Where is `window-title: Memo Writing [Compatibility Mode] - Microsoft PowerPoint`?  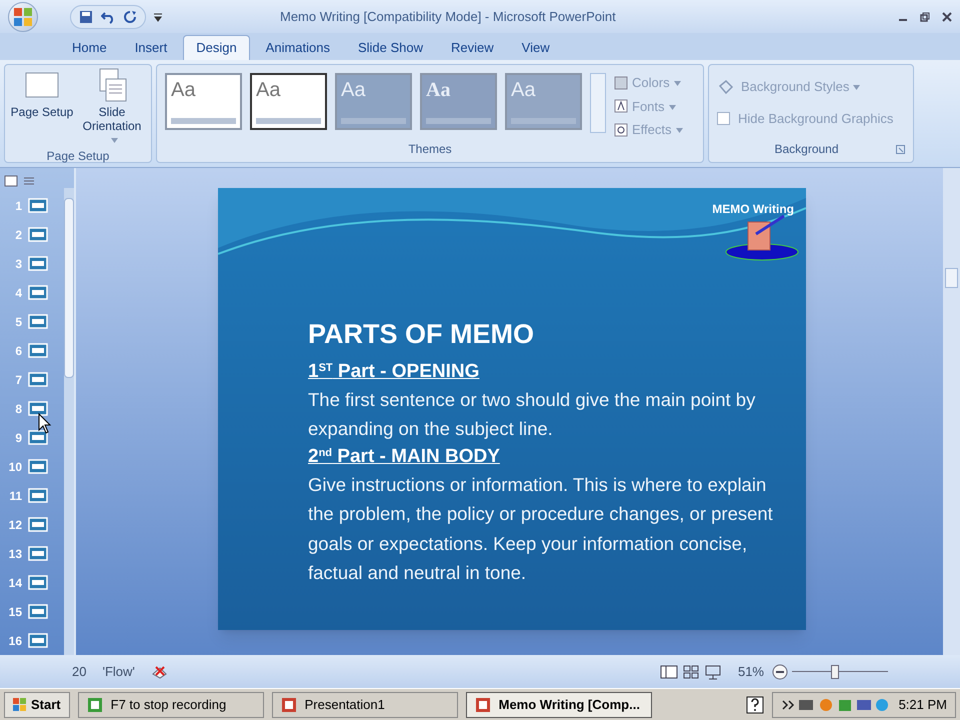 window-title: Memo Writing [Compatibility Mode] - Microsoft PowerPoint is located at coordinates (448, 17).